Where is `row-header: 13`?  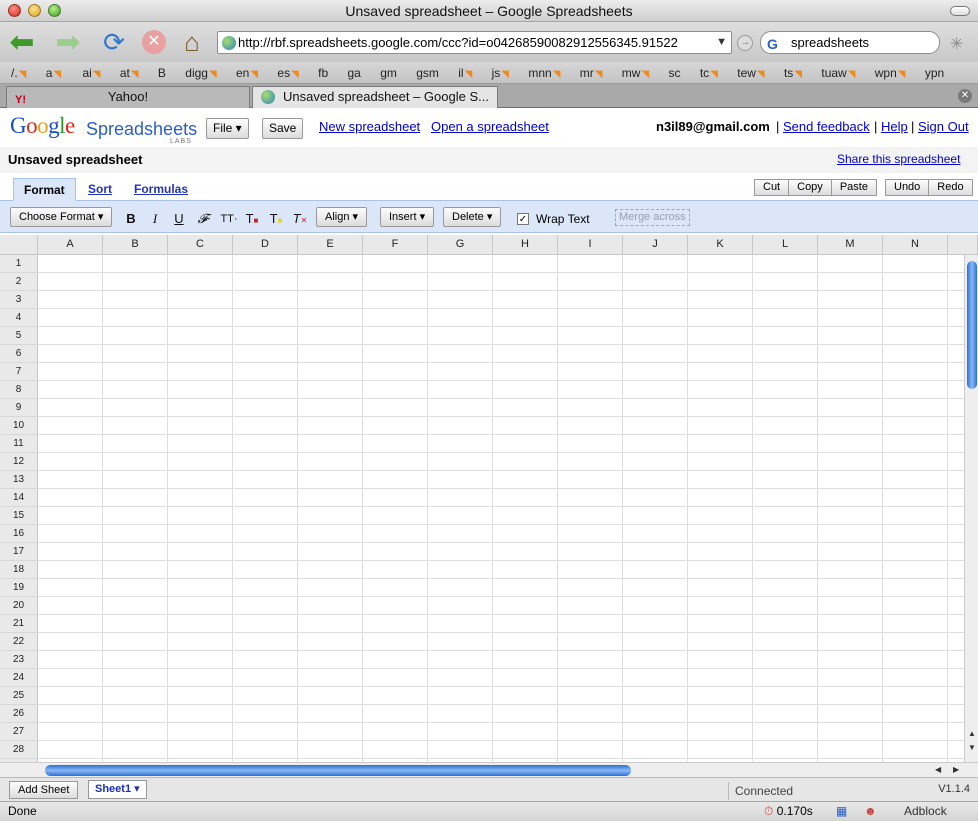 row-header: 13 is located at coordinates (19, 480).